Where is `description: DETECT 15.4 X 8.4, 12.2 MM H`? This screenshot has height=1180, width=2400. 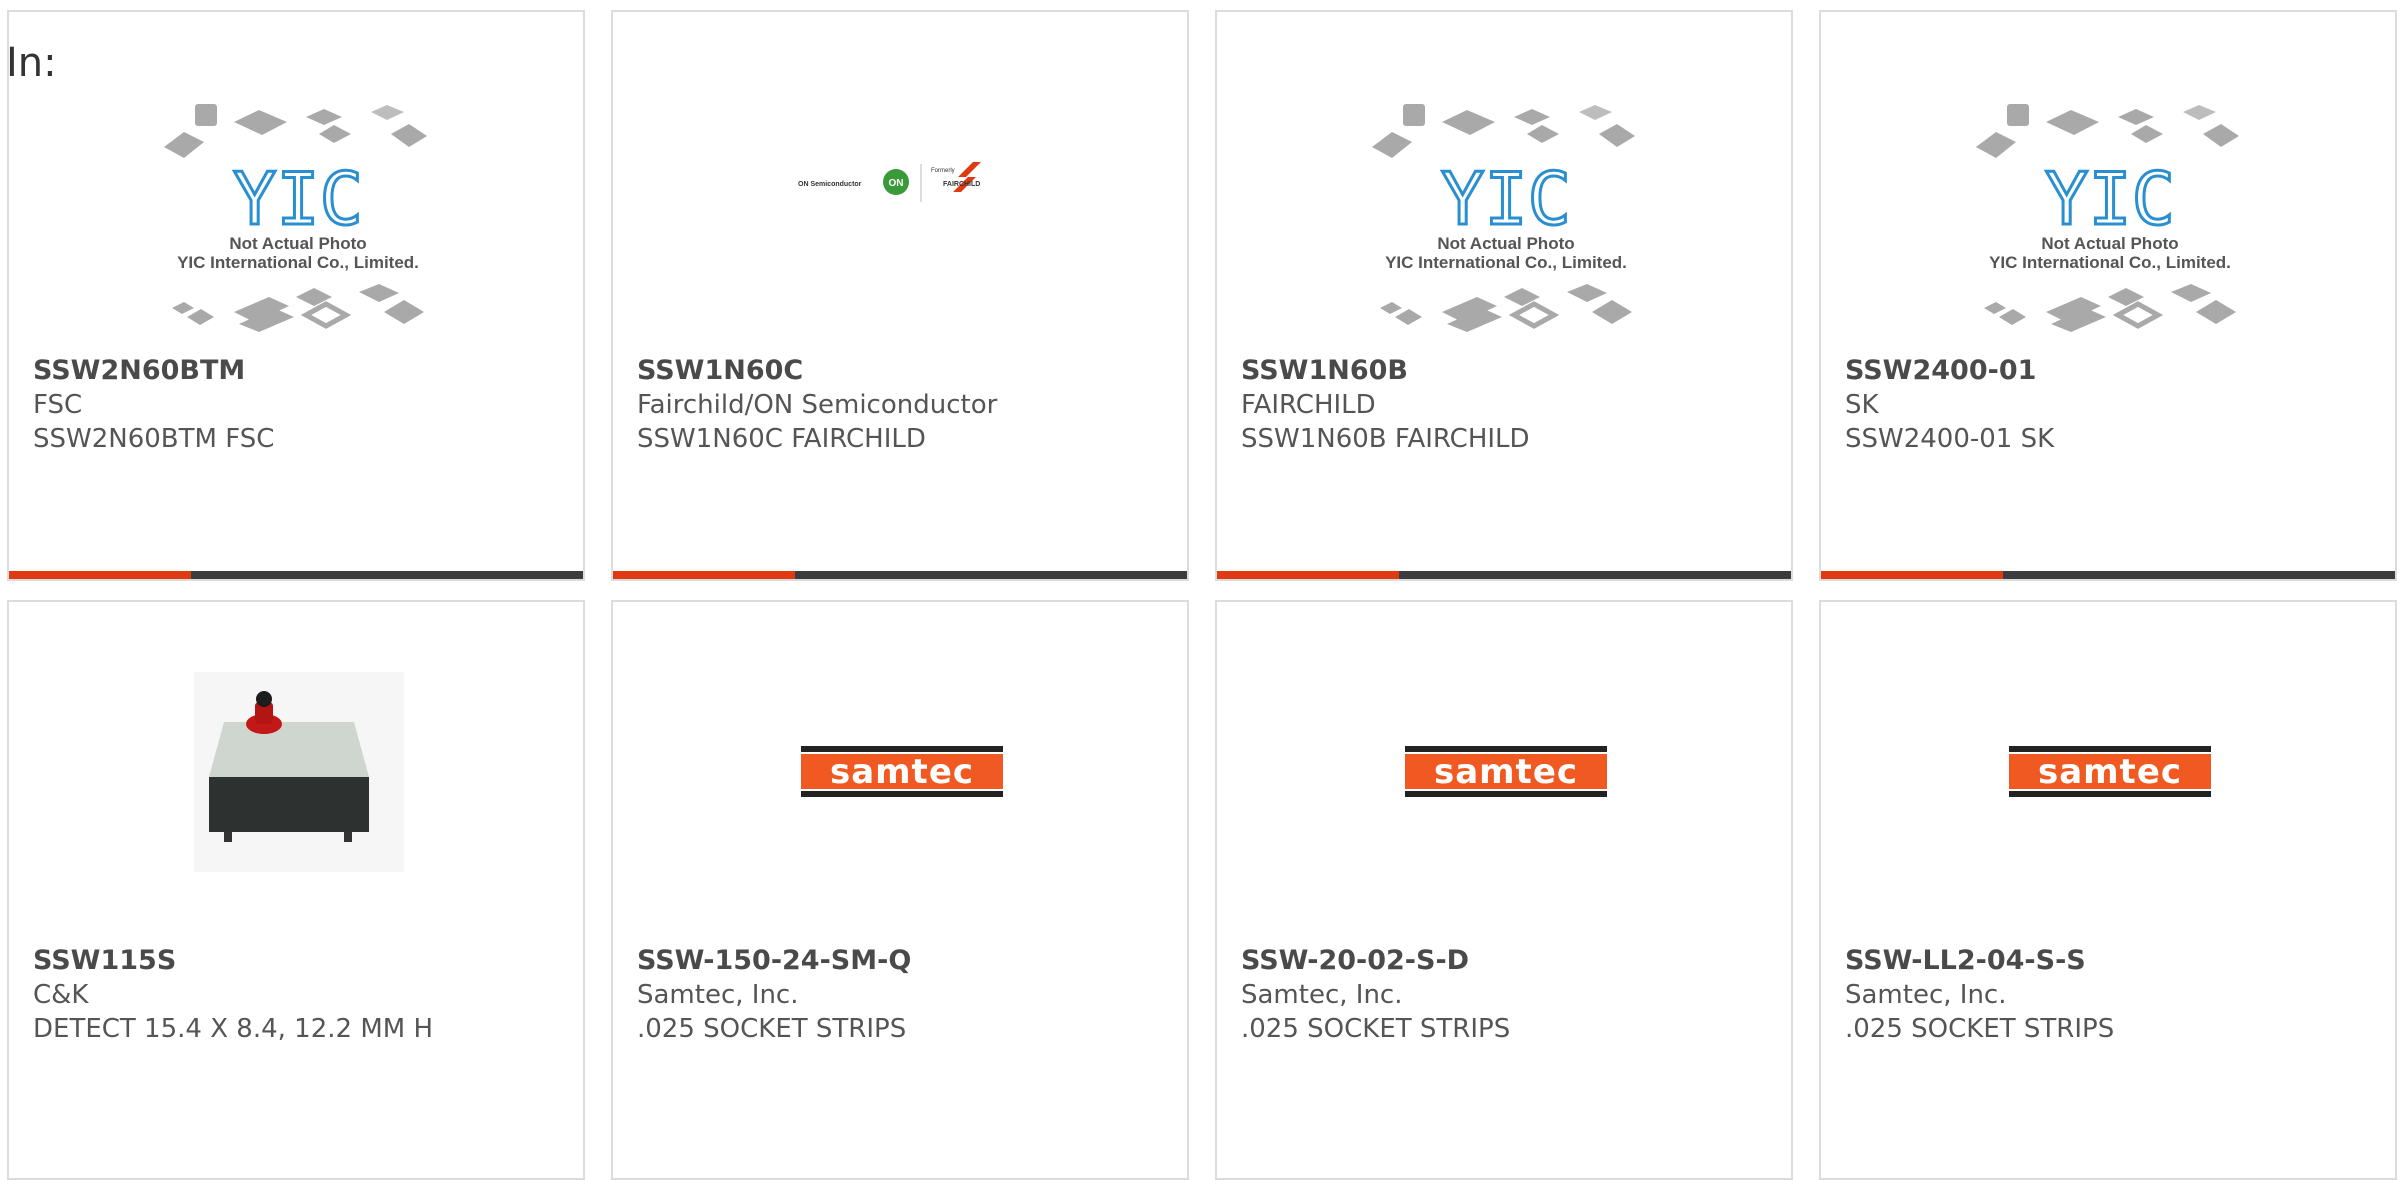
description: DETECT 15.4 X 8.4, 12.2 MM H is located at coordinates (233, 1029).